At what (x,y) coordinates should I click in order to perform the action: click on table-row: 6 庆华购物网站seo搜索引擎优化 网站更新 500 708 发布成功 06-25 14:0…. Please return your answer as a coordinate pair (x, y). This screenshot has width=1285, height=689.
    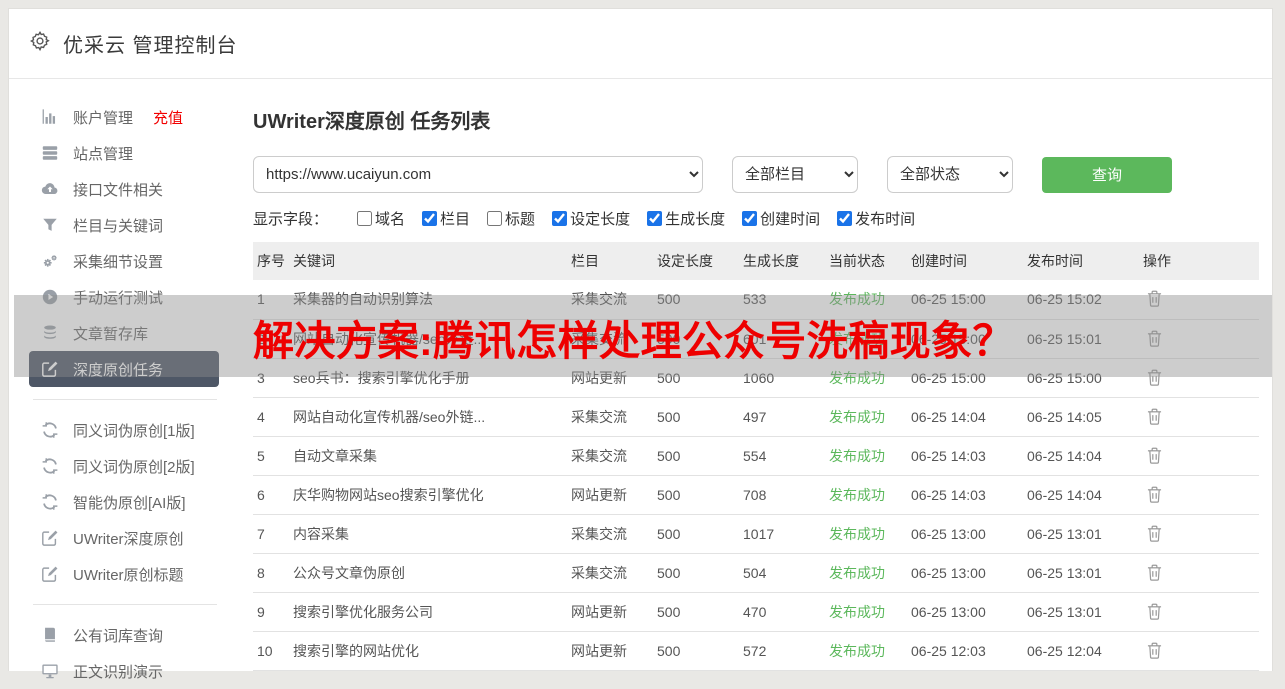
    Looking at the image, I should click on (756, 495).